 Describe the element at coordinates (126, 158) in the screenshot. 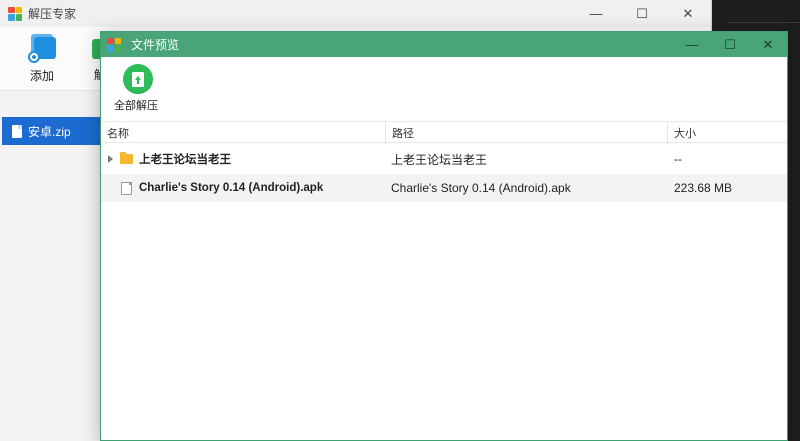

I see `folder-icon` at that location.